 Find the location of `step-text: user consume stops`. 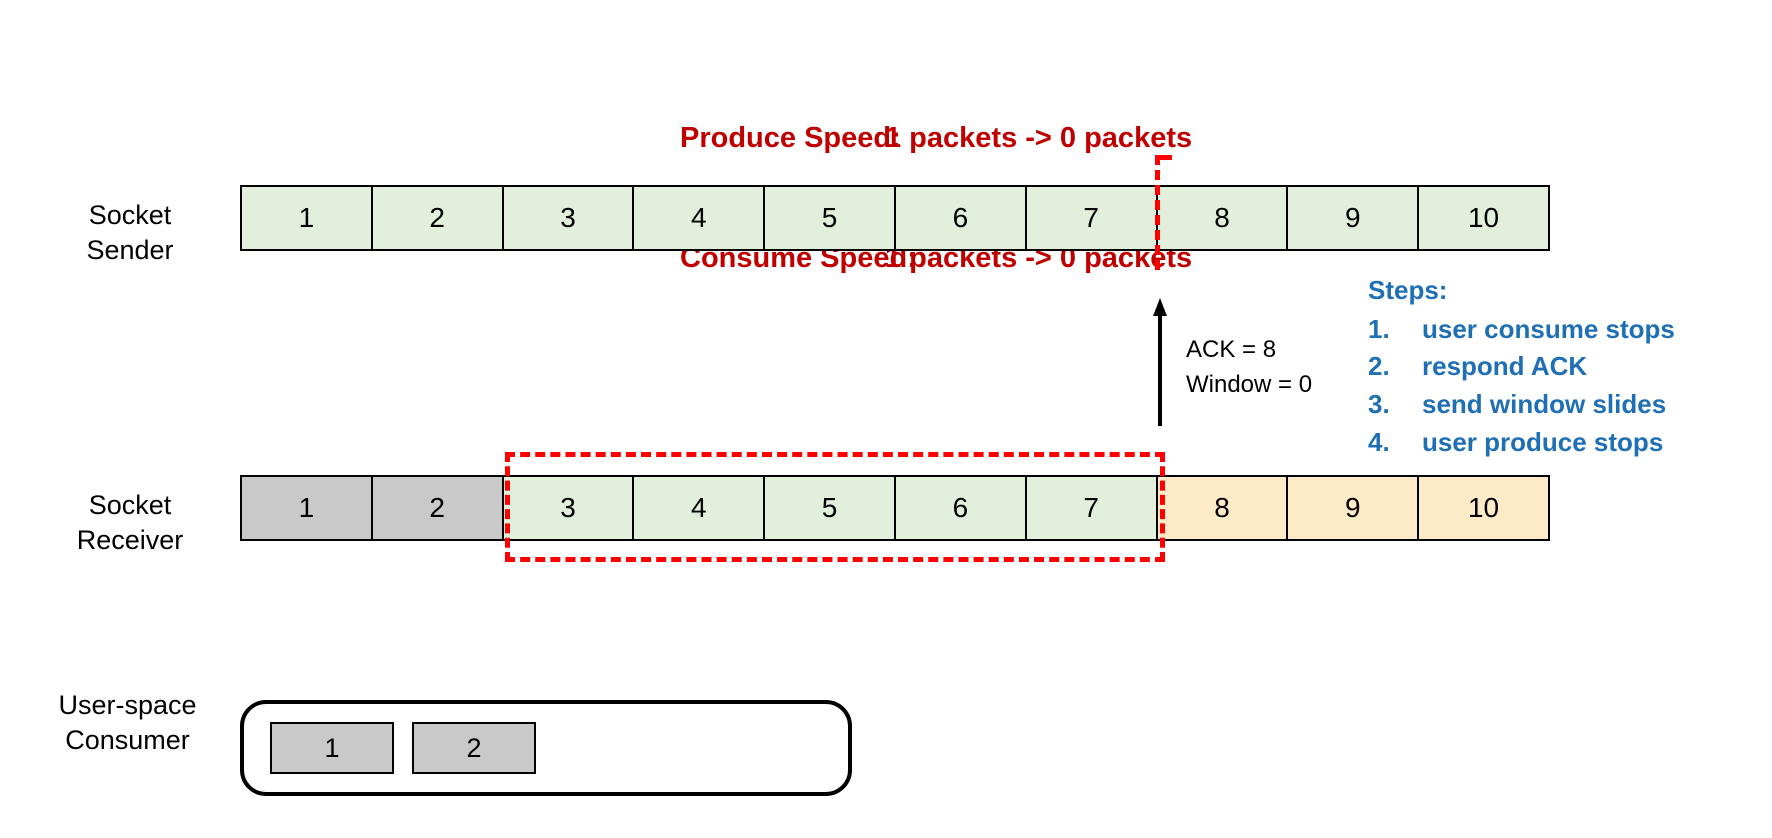

step-text: user consume stops is located at coordinates (1548, 328).